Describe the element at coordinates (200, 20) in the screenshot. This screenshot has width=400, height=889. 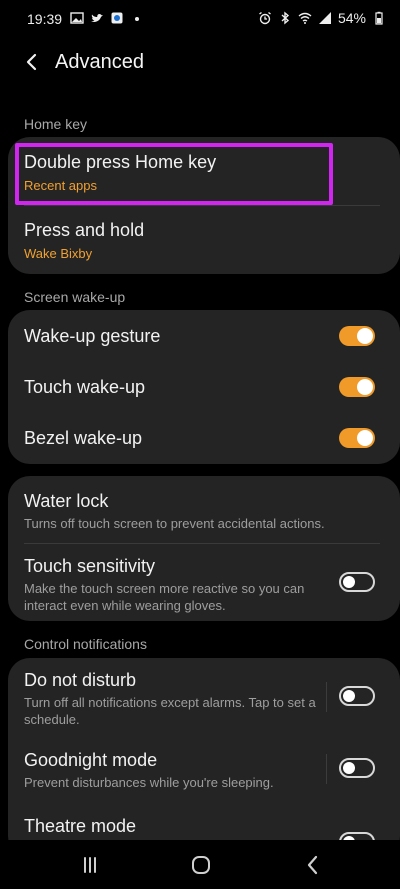
I see `status-bar: 19:39 54%` at that location.